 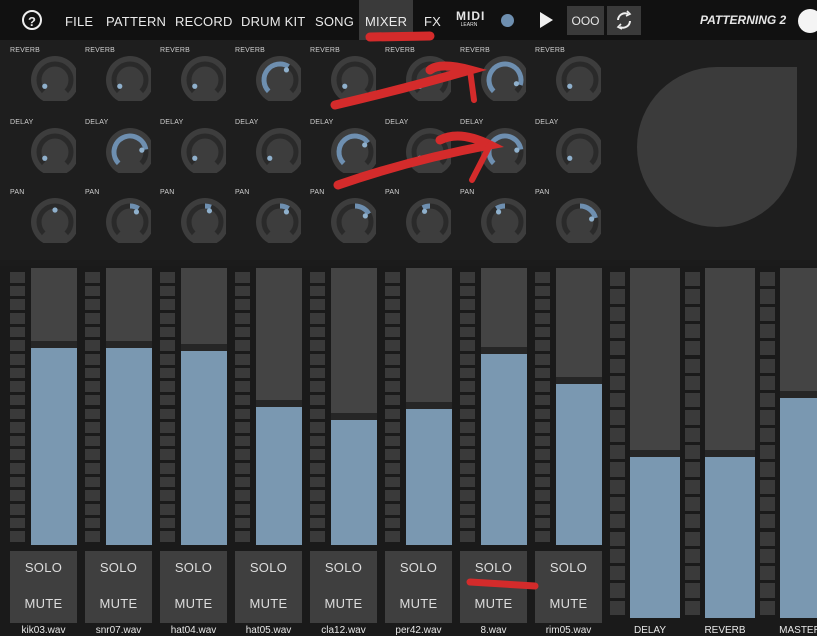 What do you see at coordinates (273, 20) in the screenshot?
I see `menu-drum-kit: DRUM KIT` at bounding box center [273, 20].